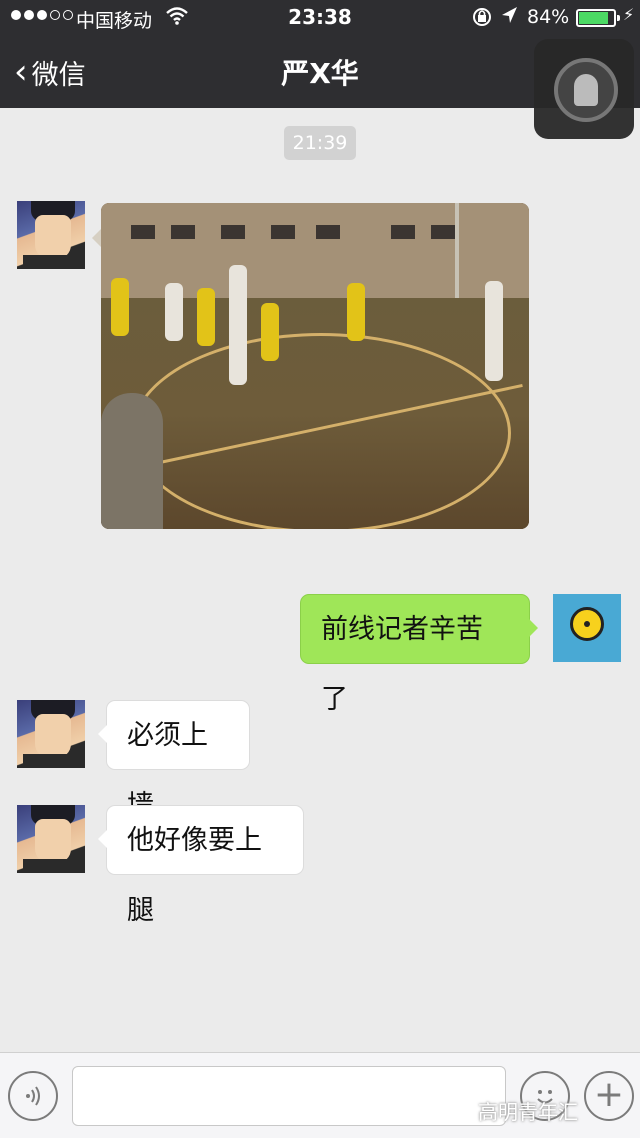  Describe the element at coordinates (548, 17) in the screenshot. I see `battery-percent: 84%` at that location.